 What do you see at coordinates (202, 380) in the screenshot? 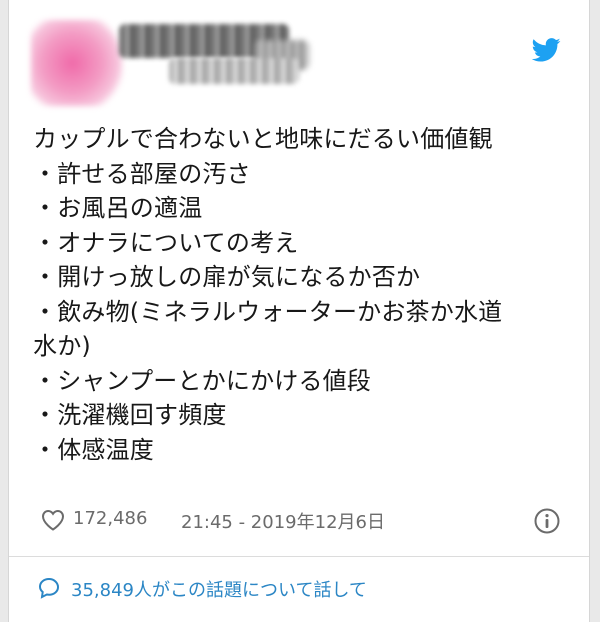
I see `tweet-line-item: ・シャンプーとかにかける値段` at bounding box center [202, 380].